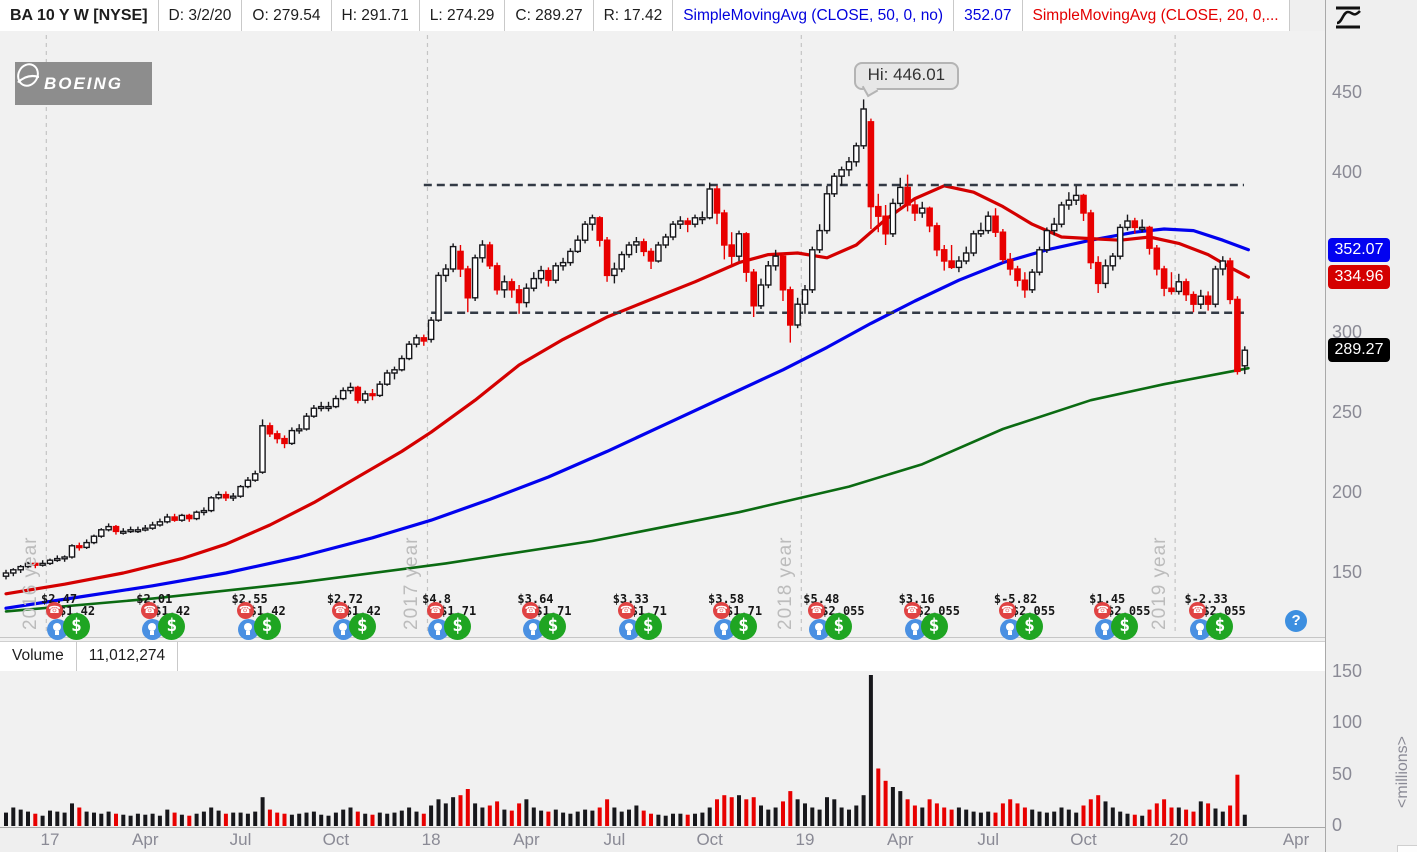  I want to click on toolbar-cell: L: 274.29, so click(462, 15).